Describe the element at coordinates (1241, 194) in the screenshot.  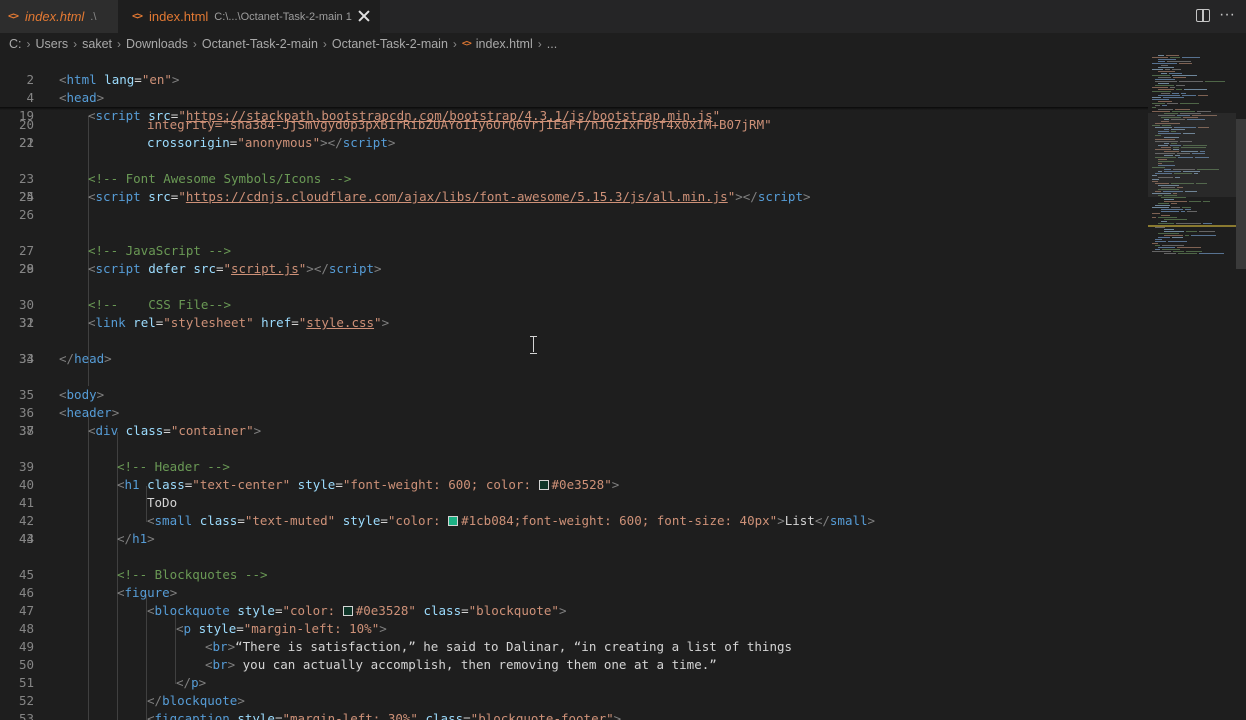
I see `scrollbar-thumb` at that location.